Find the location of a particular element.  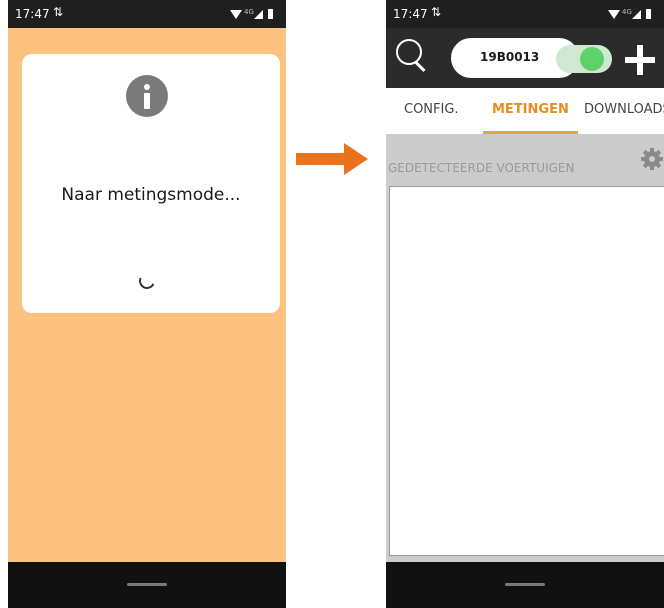

connection-toggle is located at coordinates (584, 59).